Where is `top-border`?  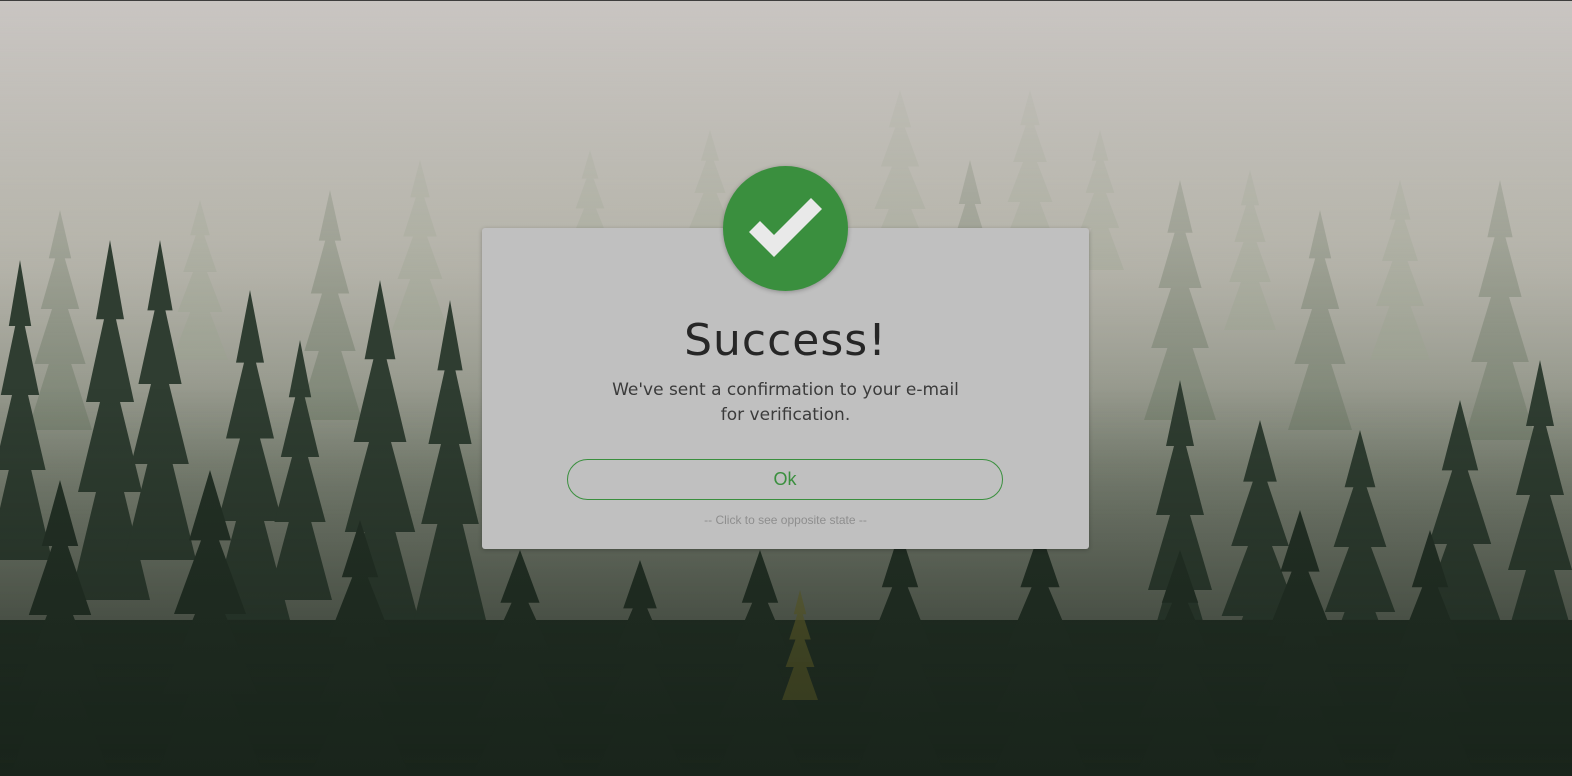
top-border is located at coordinates (786, 0).